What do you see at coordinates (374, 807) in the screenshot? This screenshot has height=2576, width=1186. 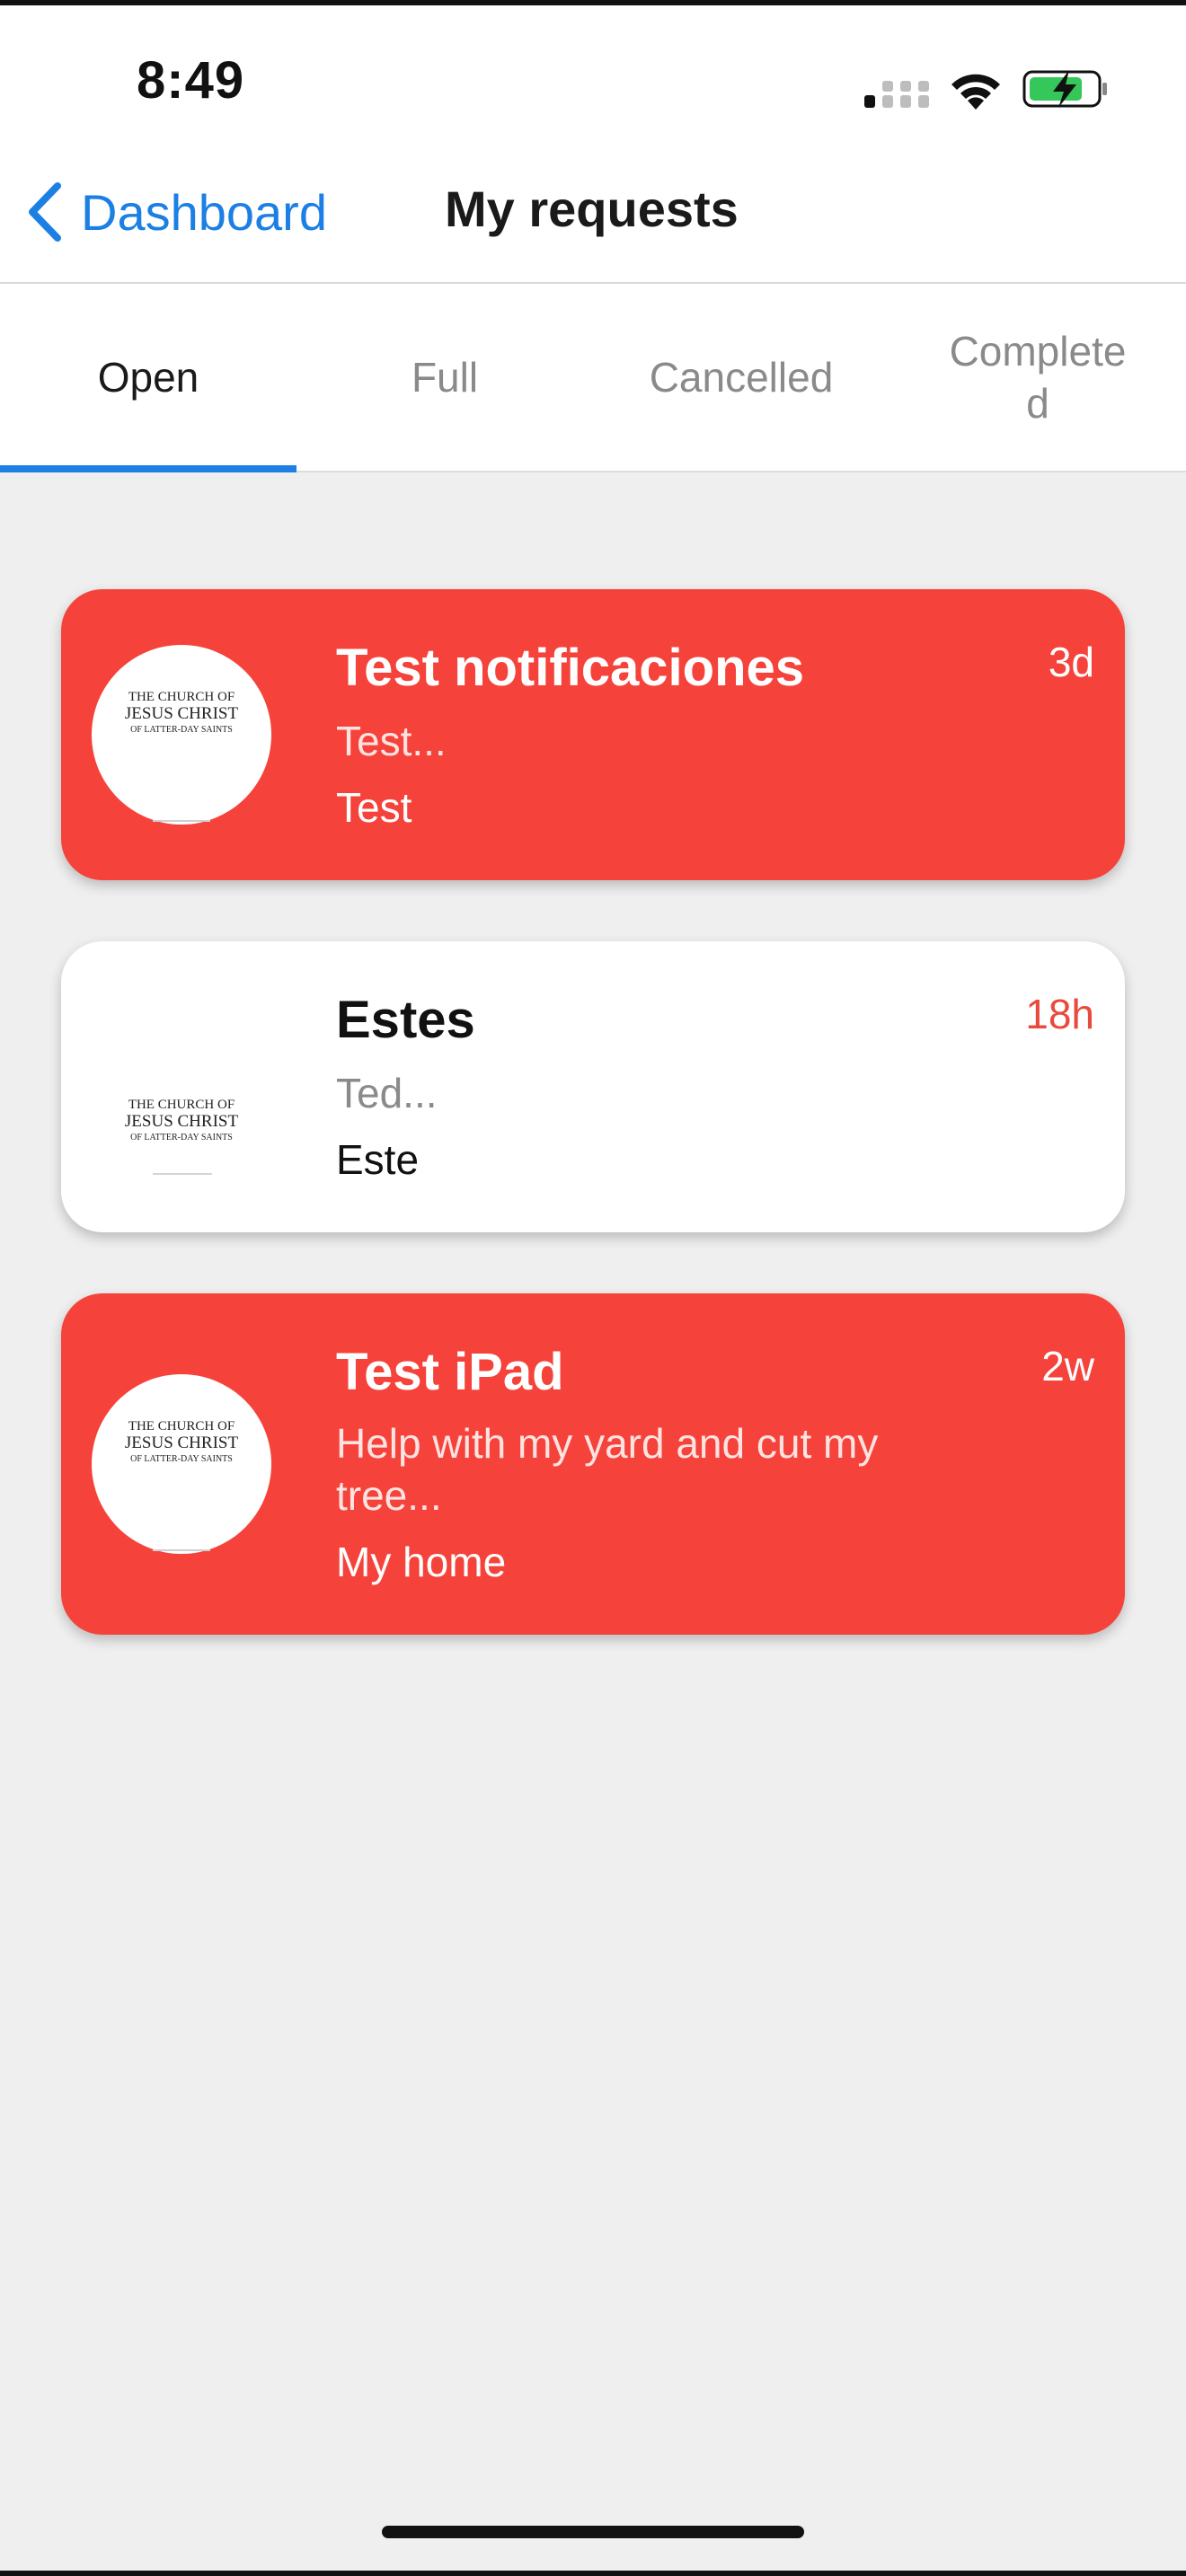 I see `request-location: Test` at bounding box center [374, 807].